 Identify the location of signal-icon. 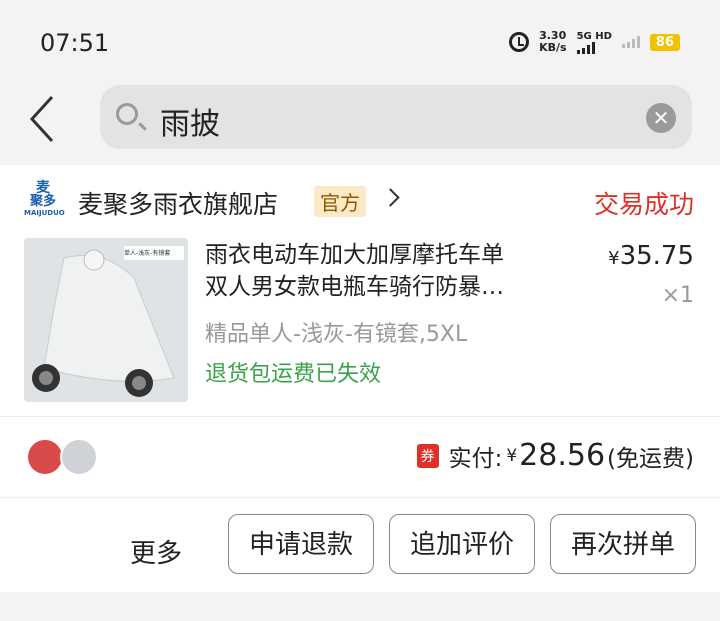
(594, 47).